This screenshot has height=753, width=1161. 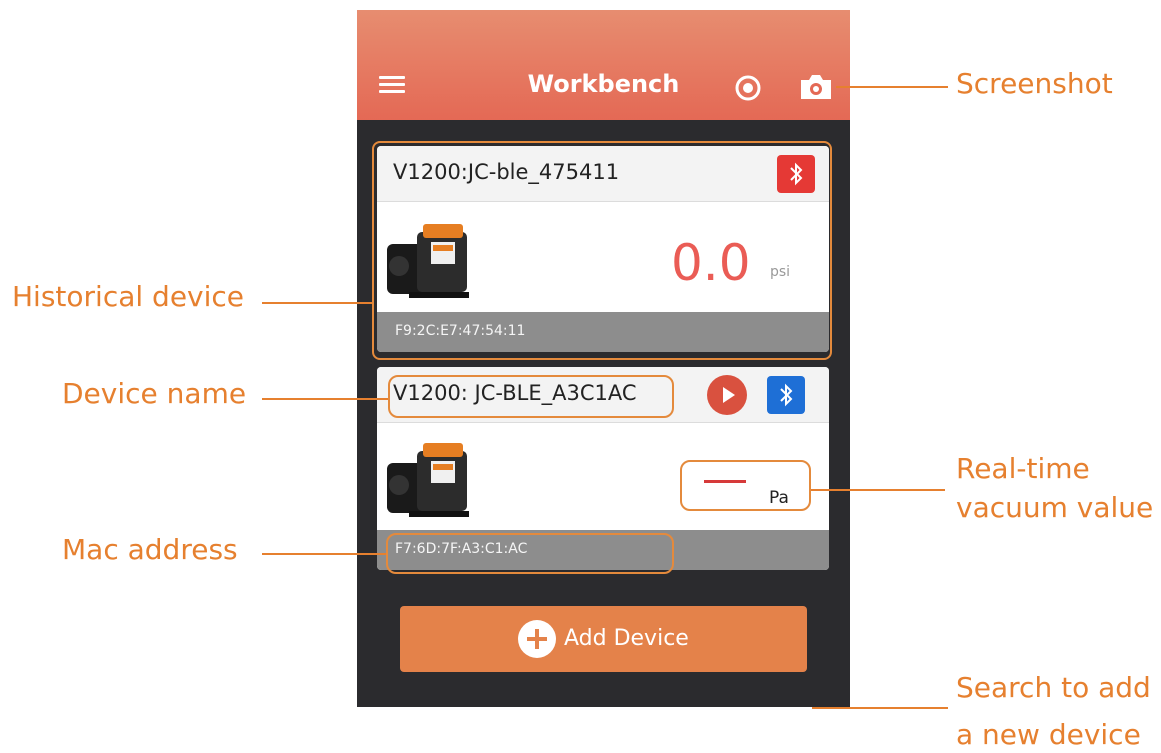 What do you see at coordinates (816, 87) in the screenshot?
I see `camera-icon` at bounding box center [816, 87].